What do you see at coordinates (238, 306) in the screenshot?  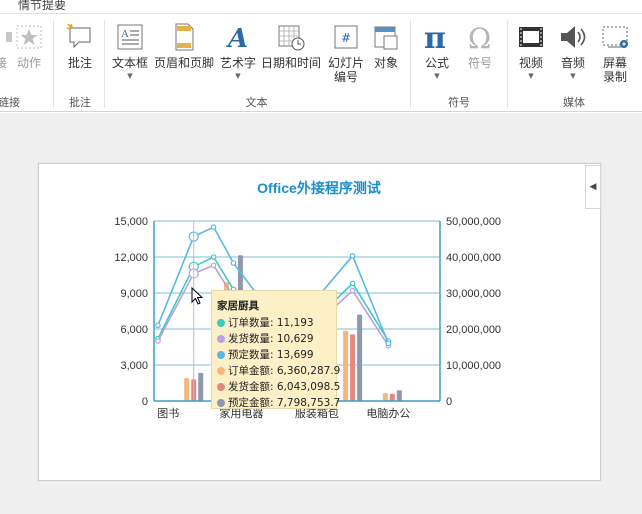 I see `tooltip-category: 家居厨具` at bounding box center [238, 306].